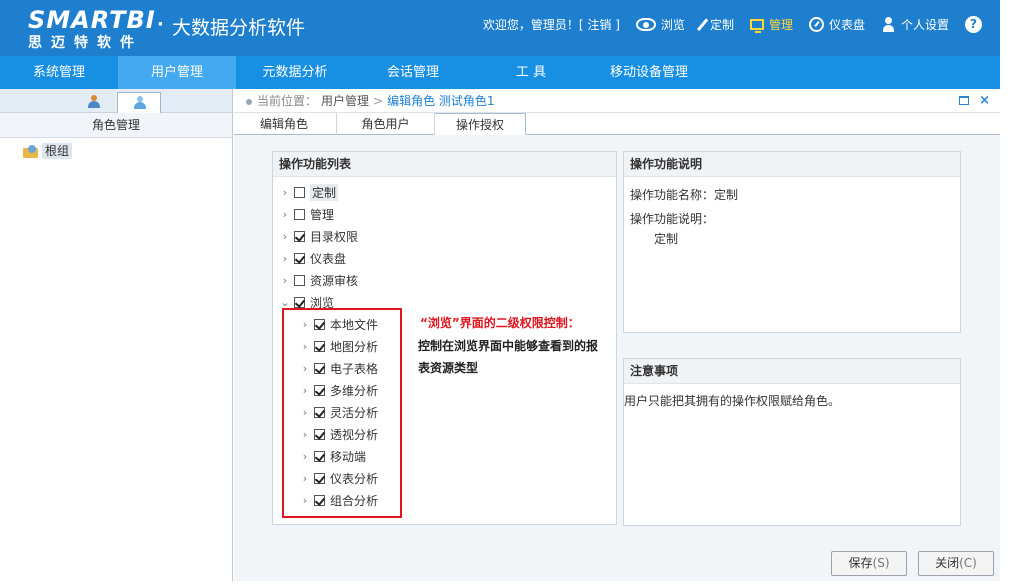 This screenshot has height=584, width=1033. Describe the element at coordinates (295, 72) in the screenshot. I see `nav-metadata-analysis: 元数据分析` at that location.